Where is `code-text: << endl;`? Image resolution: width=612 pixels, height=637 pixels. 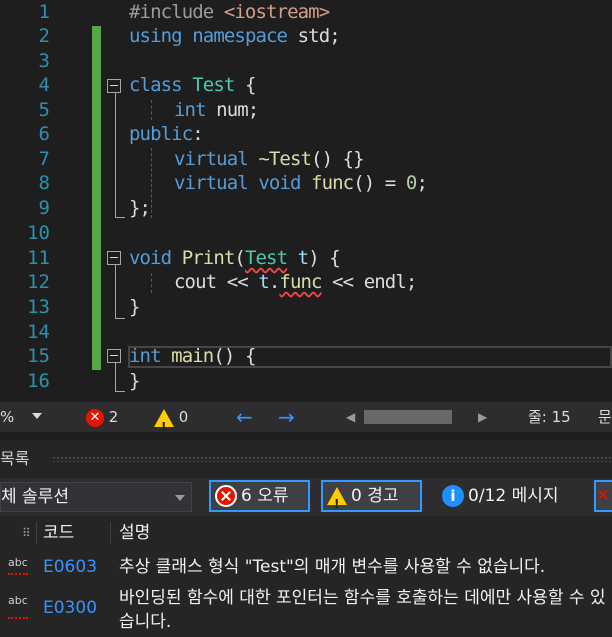
code-text: << endl; is located at coordinates (369, 282).